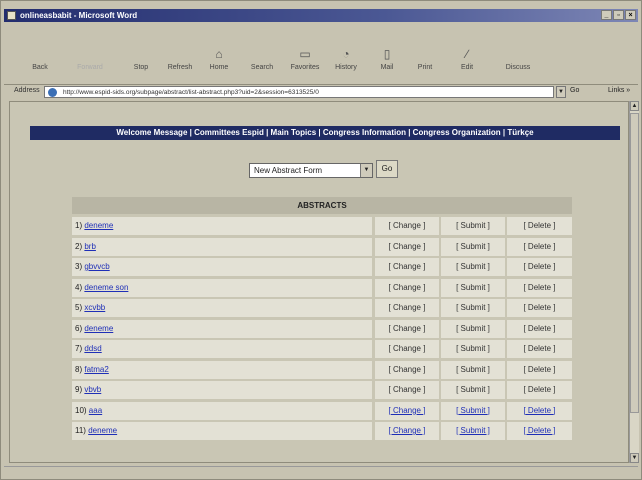 This screenshot has width=642, height=480. What do you see at coordinates (387, 169) in the screenshot?
I see `form-go-button: Go` at bounding box center [387, 169].